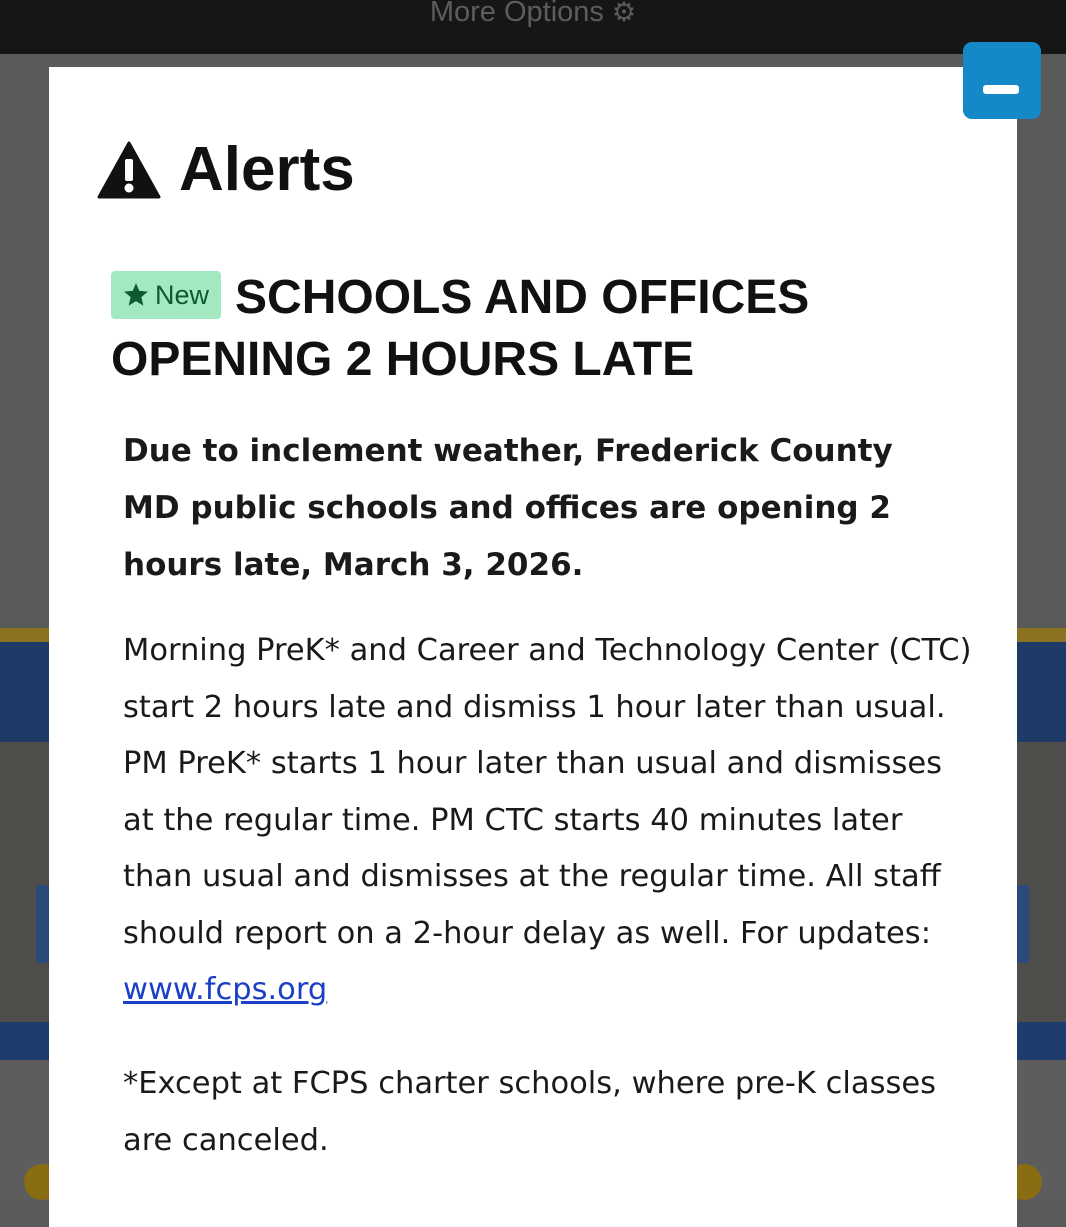 The image size is (1066, 1227). I want to click on top-bar: More Options ⚙, so click(533, 27).